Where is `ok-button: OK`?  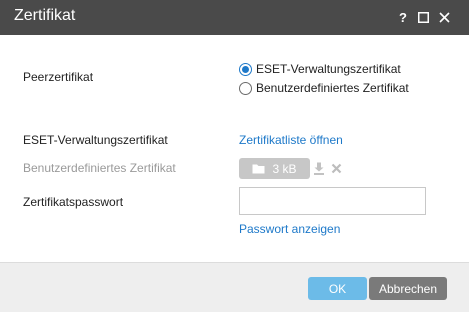
ok-button: OK is located at coordinates (337, 288).